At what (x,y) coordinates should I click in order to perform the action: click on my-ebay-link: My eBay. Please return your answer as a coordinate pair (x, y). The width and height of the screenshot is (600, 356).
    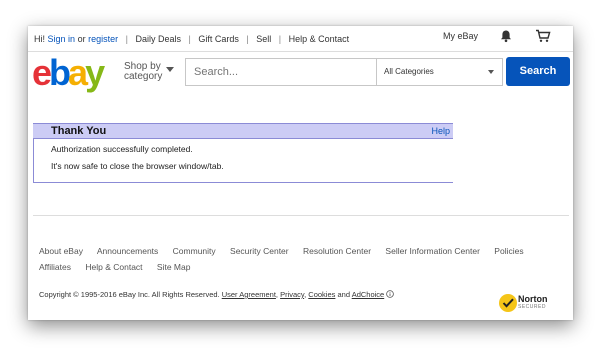
    Looking at the image, I should click on (460, 36).